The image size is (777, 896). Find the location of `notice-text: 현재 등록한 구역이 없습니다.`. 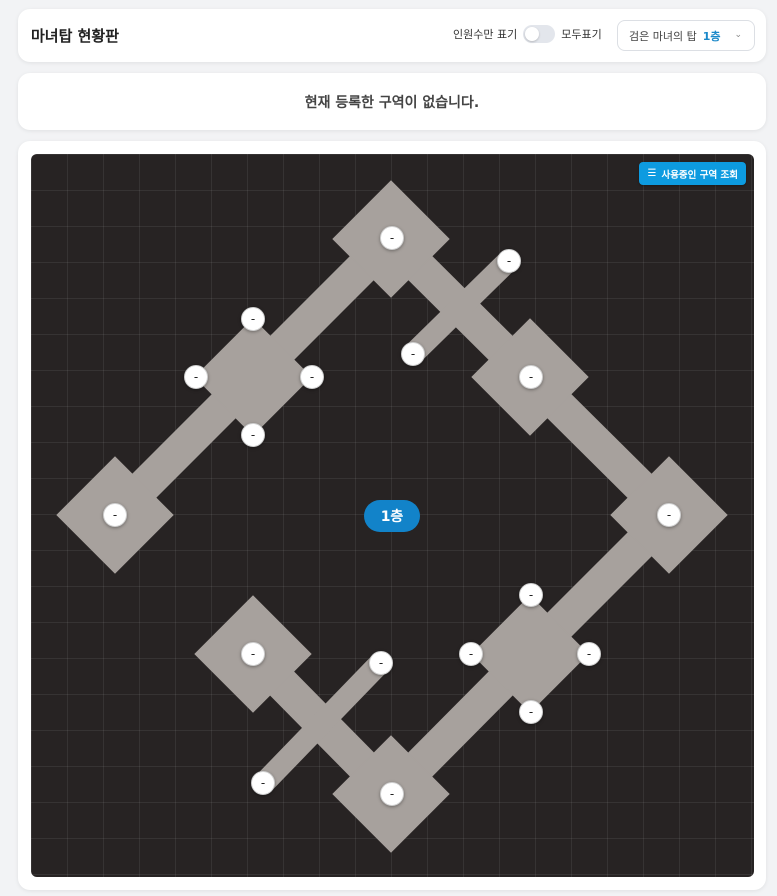

notice-text: 현재 등록한 구역이 없습니다. is located at coordinates (392, 102).